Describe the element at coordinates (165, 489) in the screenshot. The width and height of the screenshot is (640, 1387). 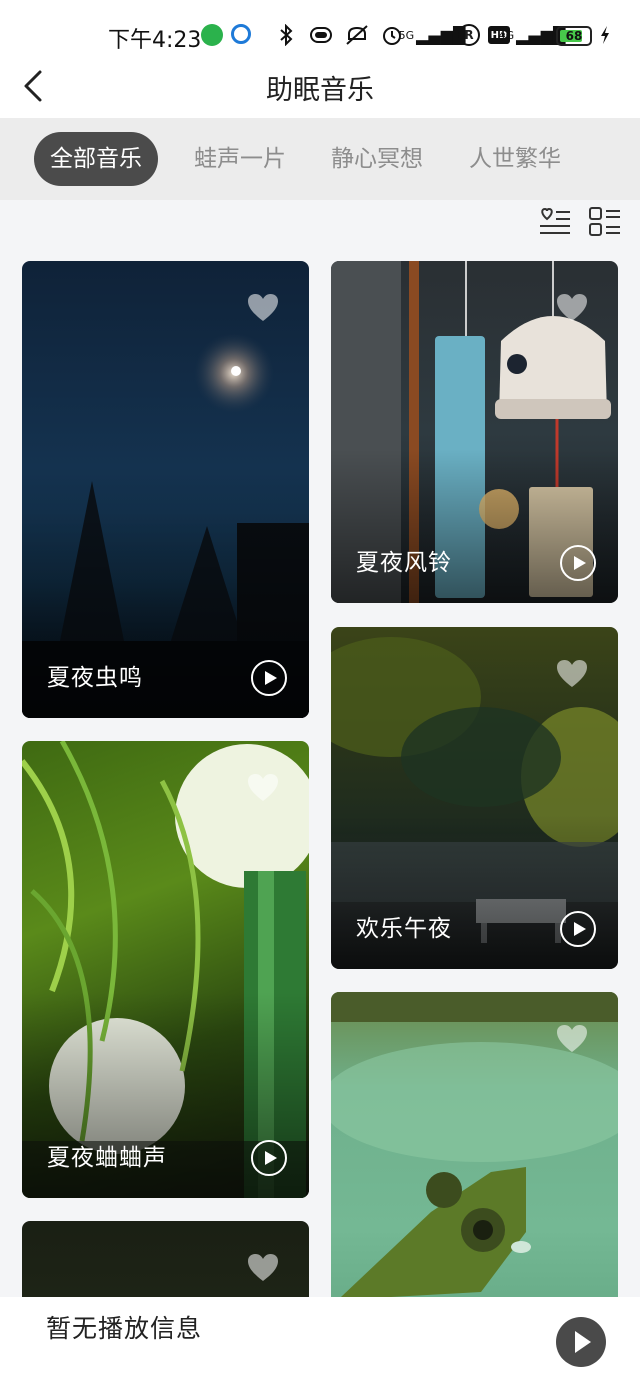
I see `music-card-summer-night-insects: 夏夜虫鸣` at that location.